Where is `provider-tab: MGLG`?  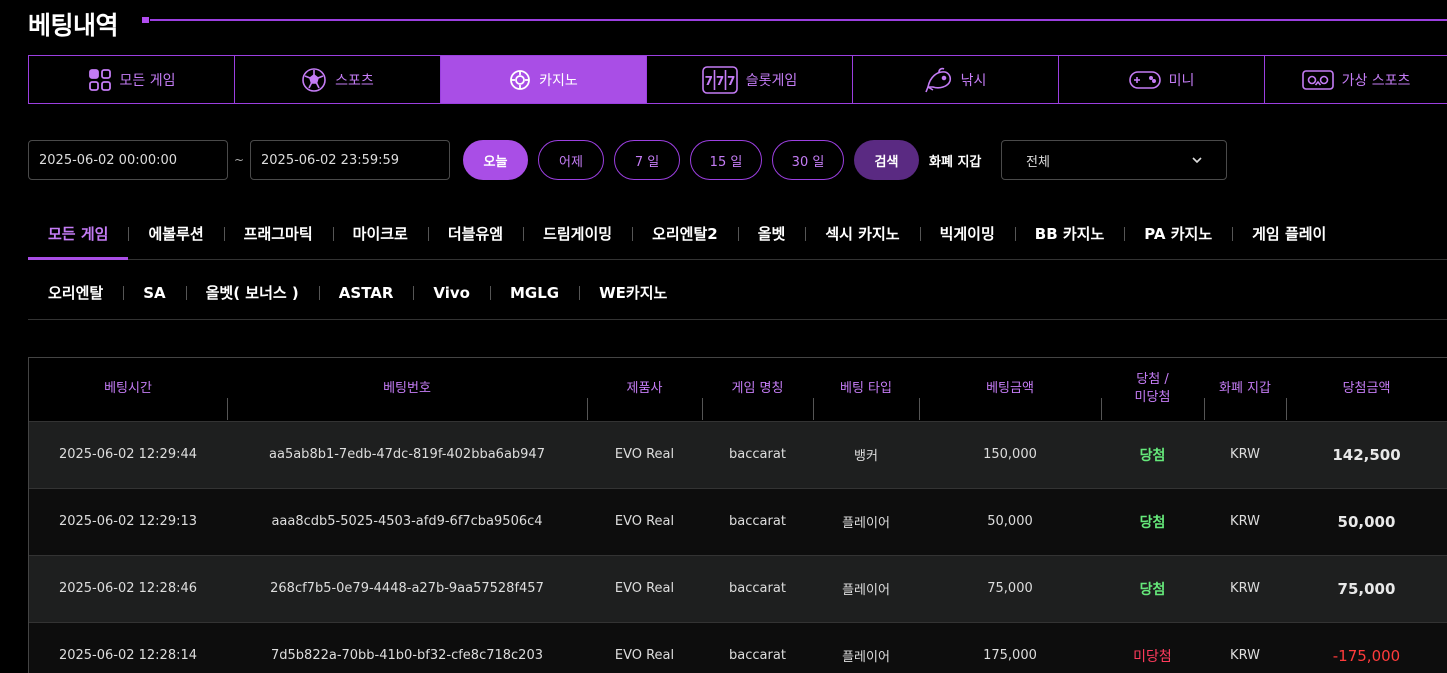
provider-tab: MGLG is located at coordinates (534, 292).